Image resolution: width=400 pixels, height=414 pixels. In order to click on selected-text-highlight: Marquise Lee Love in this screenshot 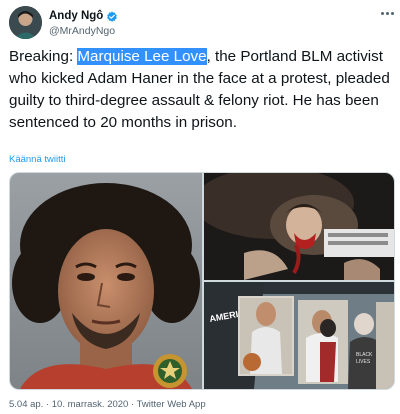, I will do `click(142, 56)`.